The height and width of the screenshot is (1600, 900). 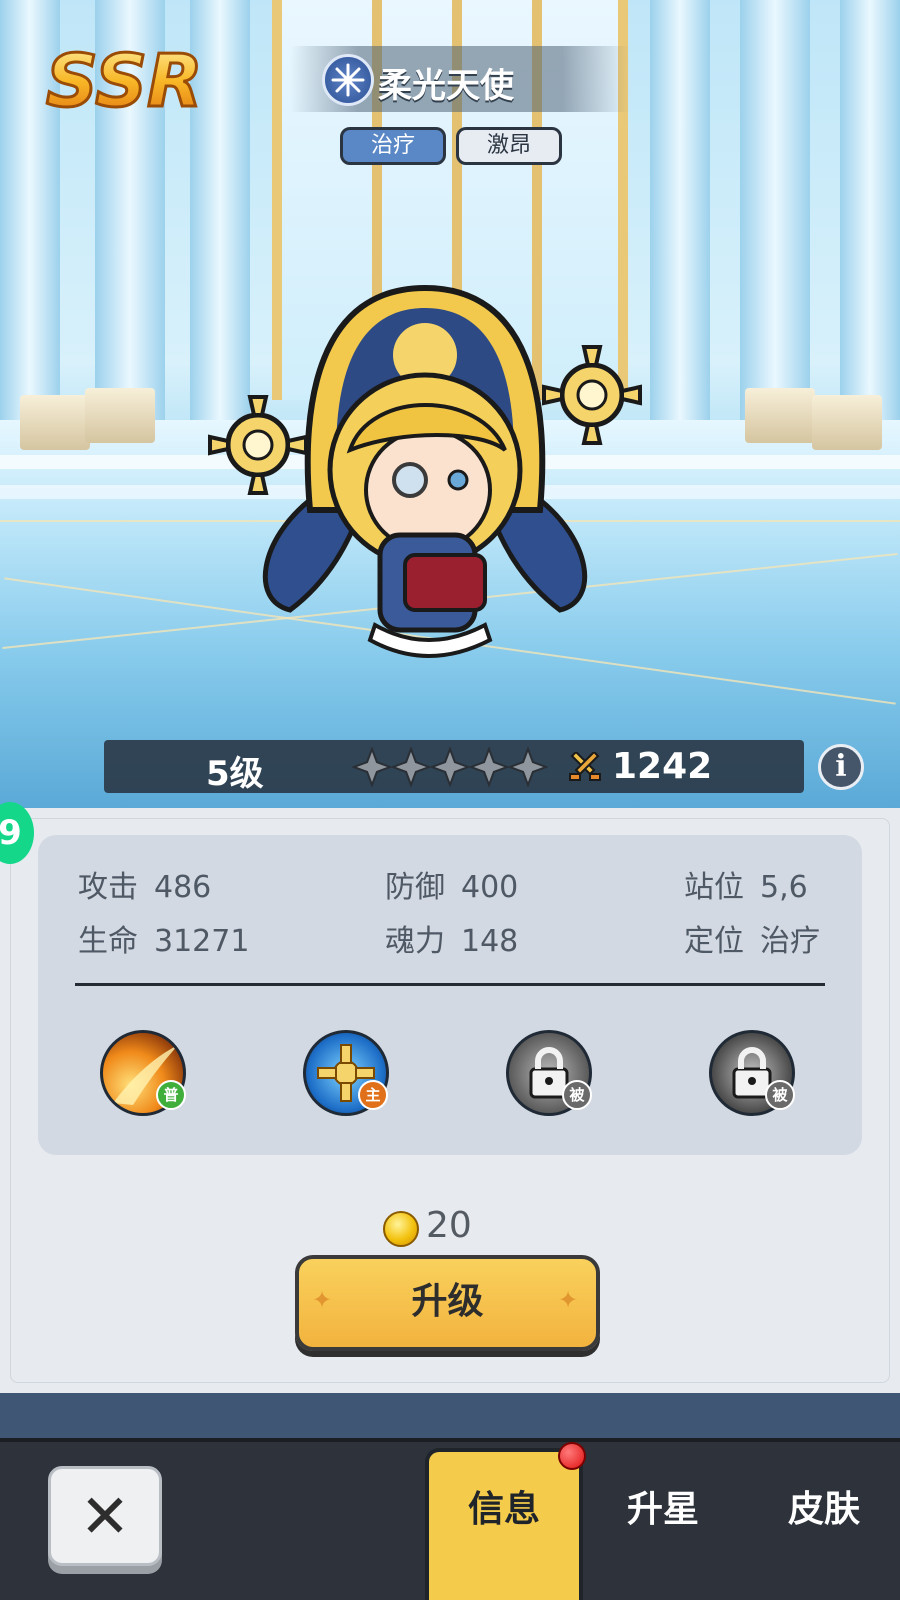 I want to click on close-button: ✕, so click(x=105, y=1516).